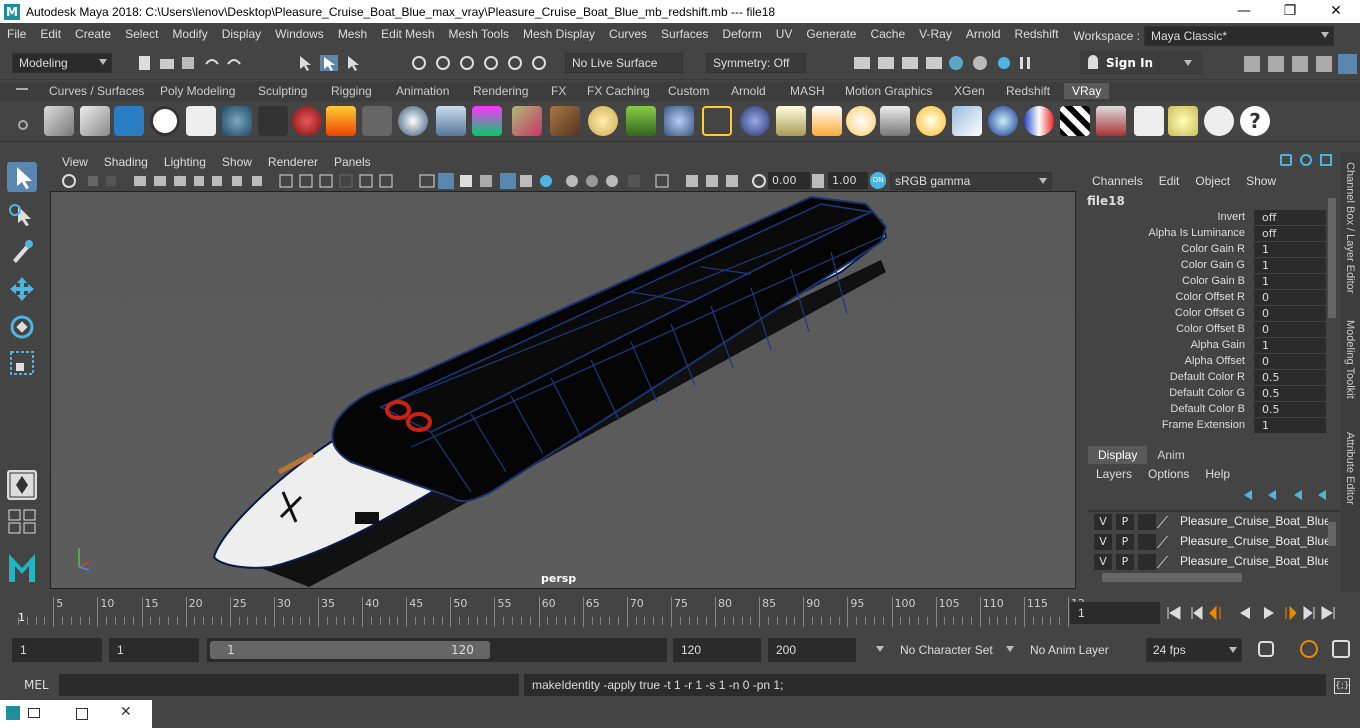  Describe the element at coordinates (22, 327) in the screenshot. I see `rotate-tool-icon` at that location.